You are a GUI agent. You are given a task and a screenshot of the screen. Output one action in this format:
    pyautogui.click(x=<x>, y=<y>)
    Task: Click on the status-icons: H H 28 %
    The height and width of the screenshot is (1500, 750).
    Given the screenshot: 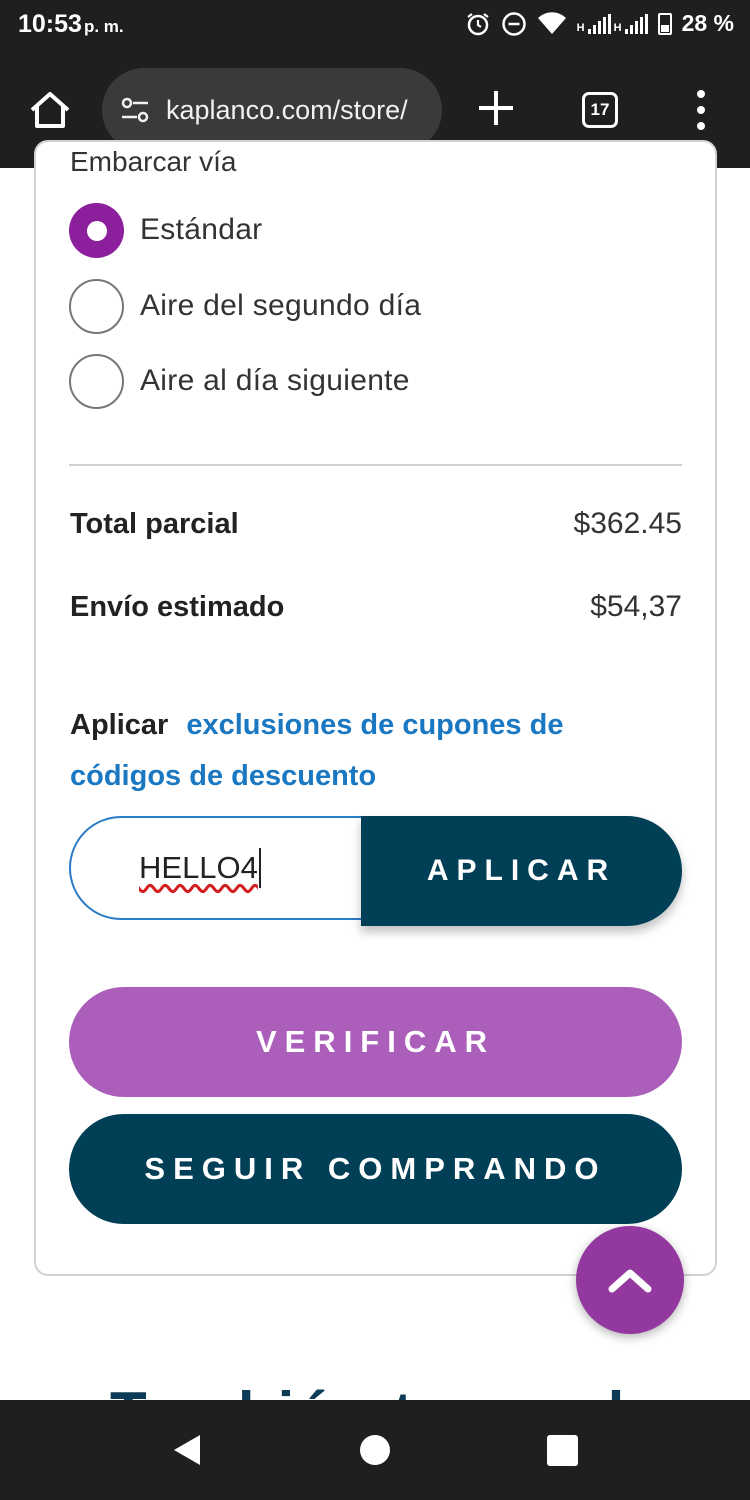 What is the action you would take?
    pyautogui.click(x=599, y=23)
    